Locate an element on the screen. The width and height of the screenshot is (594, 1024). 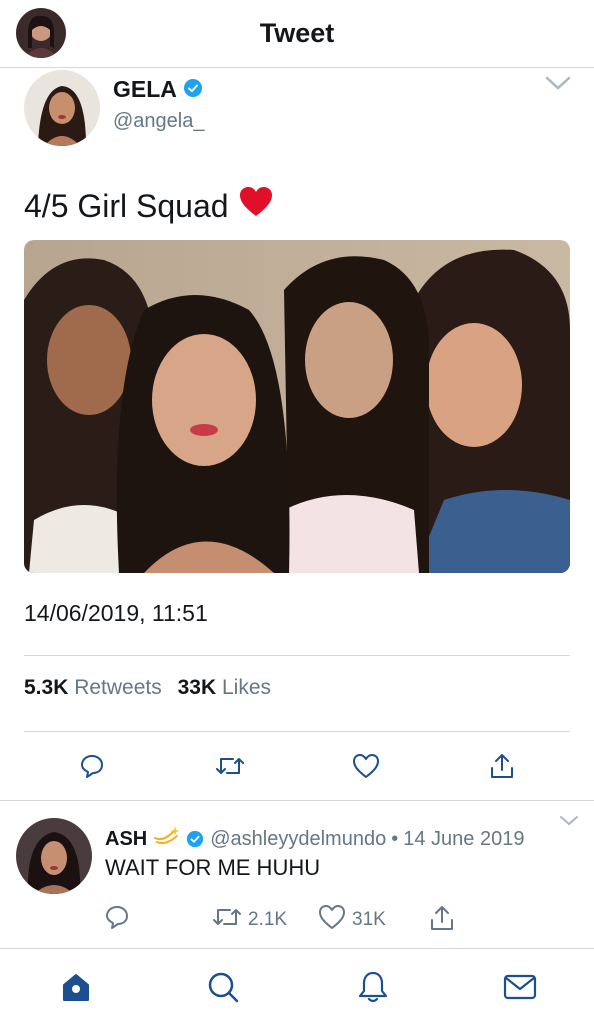
retweets-count: 5.3K is located at coordinates (46, 687).